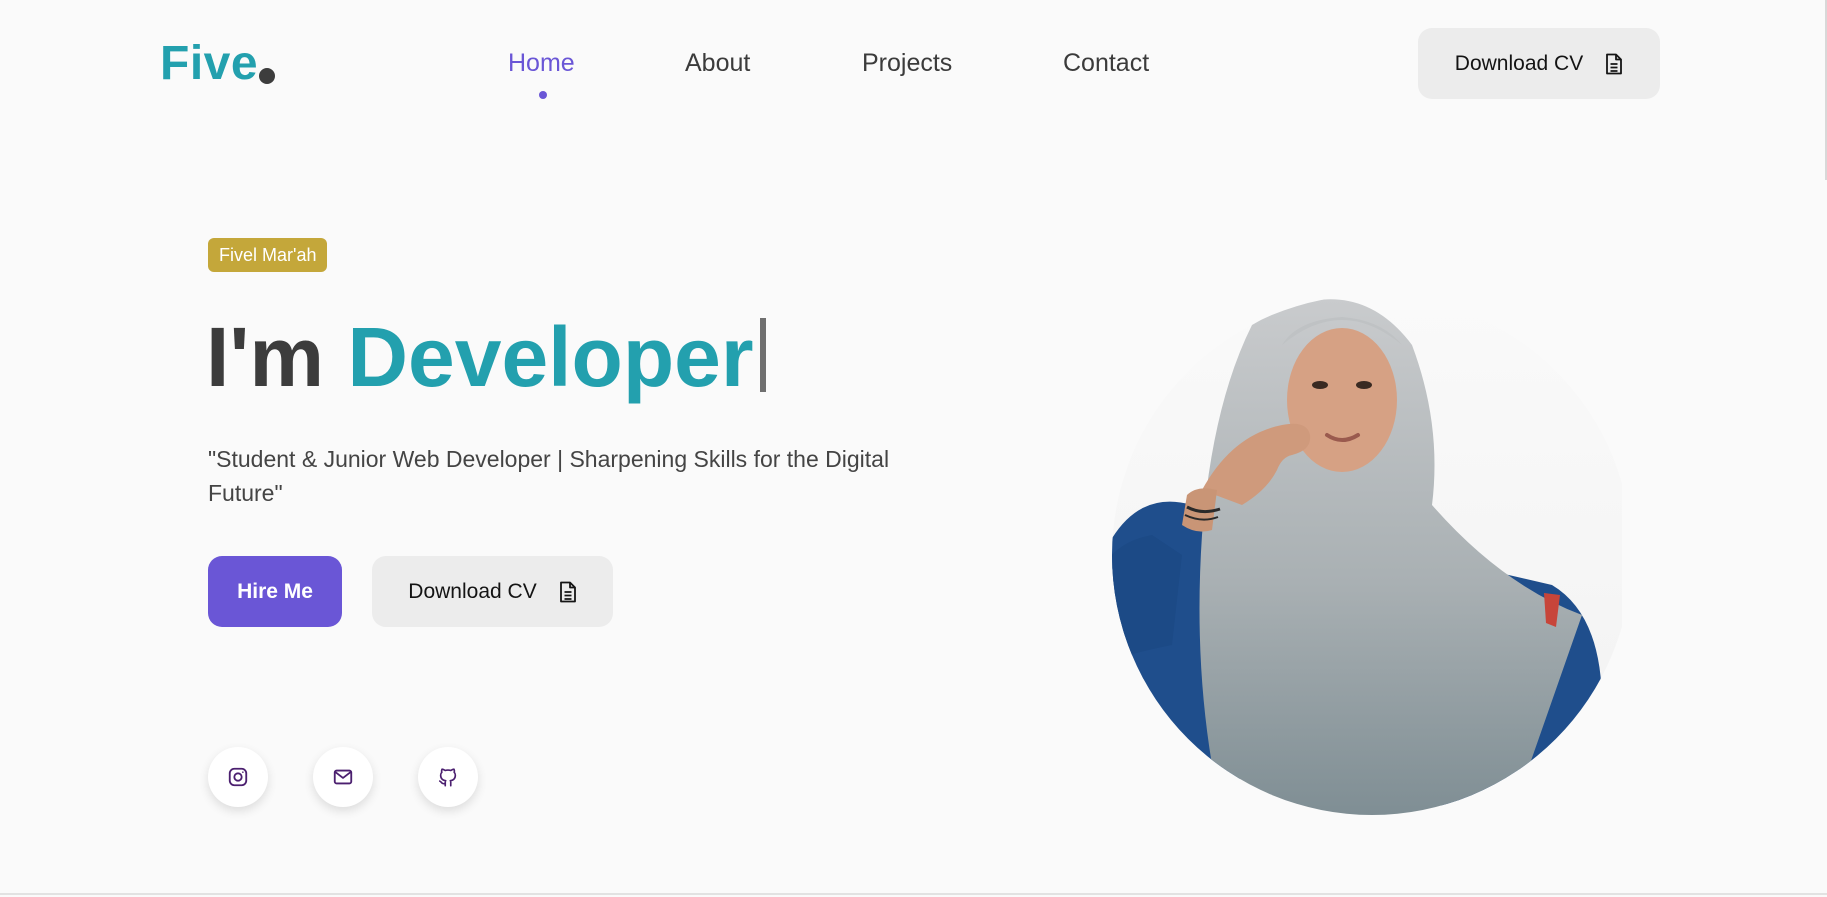 Image resolution: width=1827 pixels, height=897 pixels. I want to click on instagram-icon, so click(238, 777).